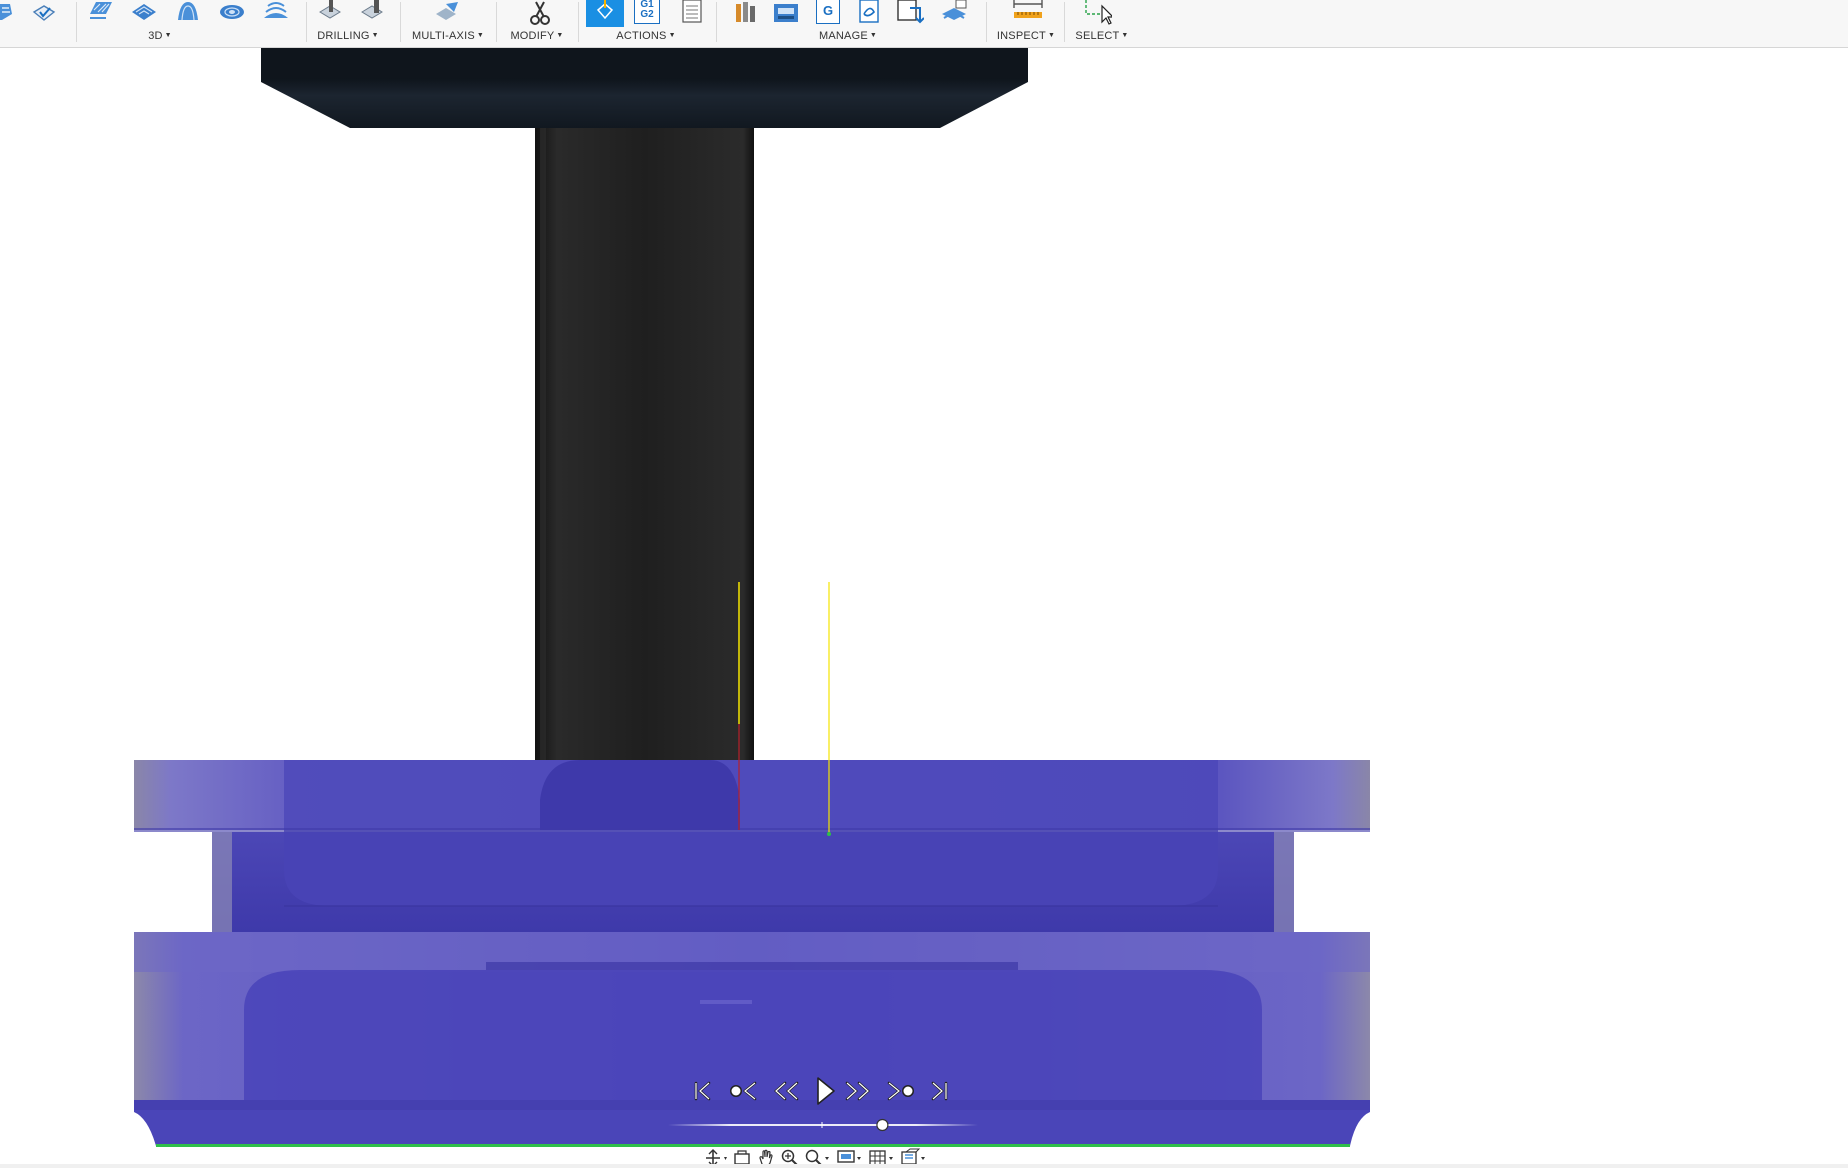  I want to click on toolbar-group-modify: MODIFY ▼, so click(537, 23).